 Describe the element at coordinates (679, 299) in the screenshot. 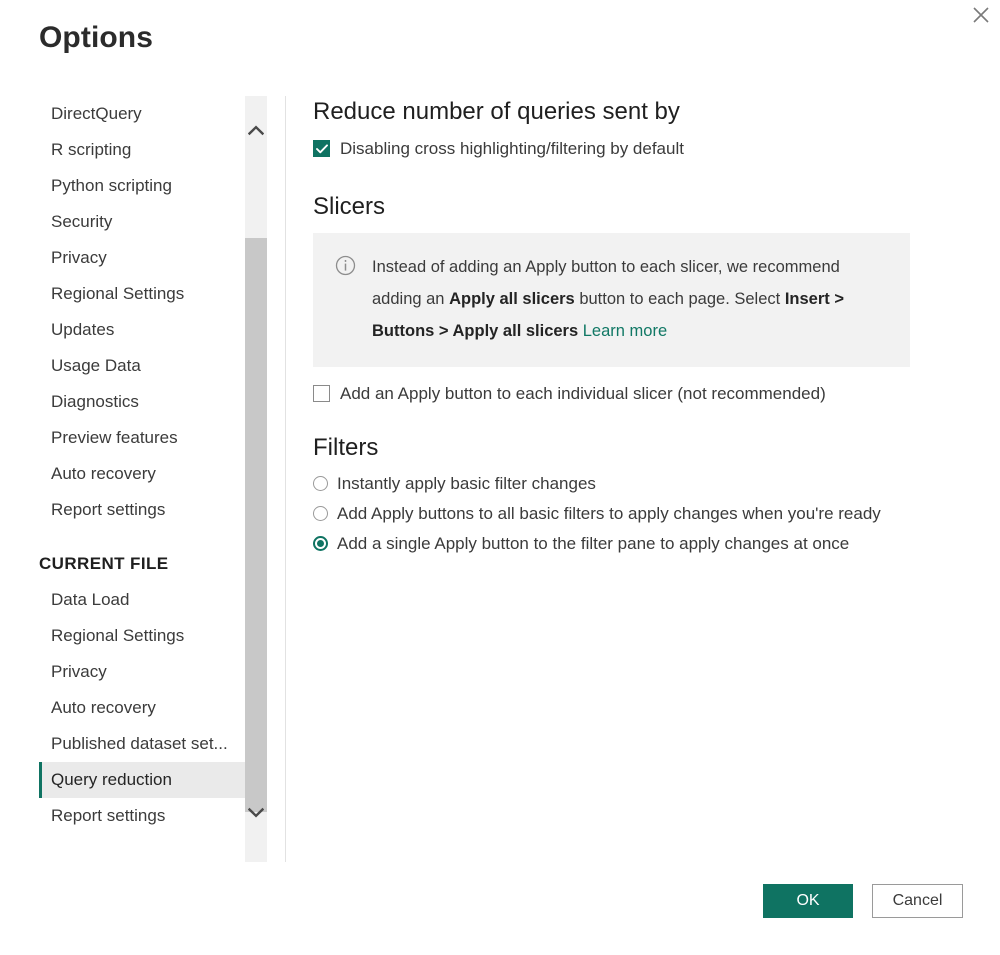

I see `info-text-part-2: button to each page. Select` at that location.